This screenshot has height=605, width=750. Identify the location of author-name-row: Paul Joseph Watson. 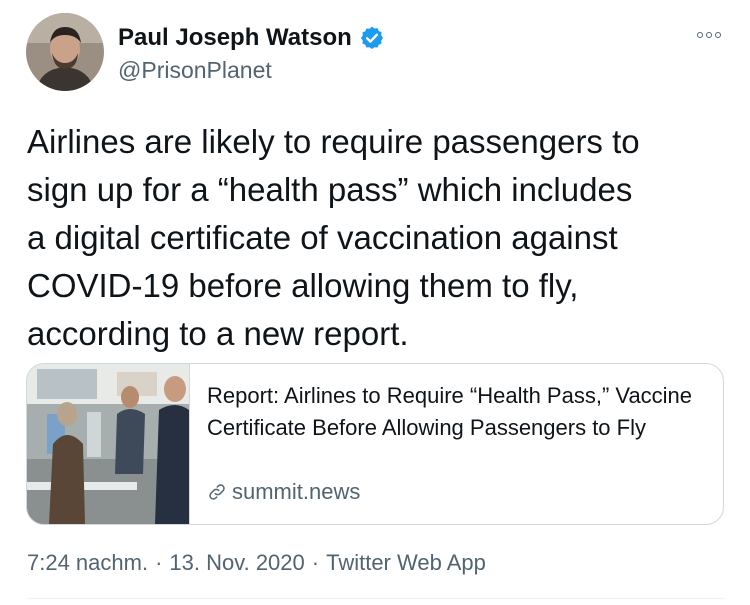
(251, 38).